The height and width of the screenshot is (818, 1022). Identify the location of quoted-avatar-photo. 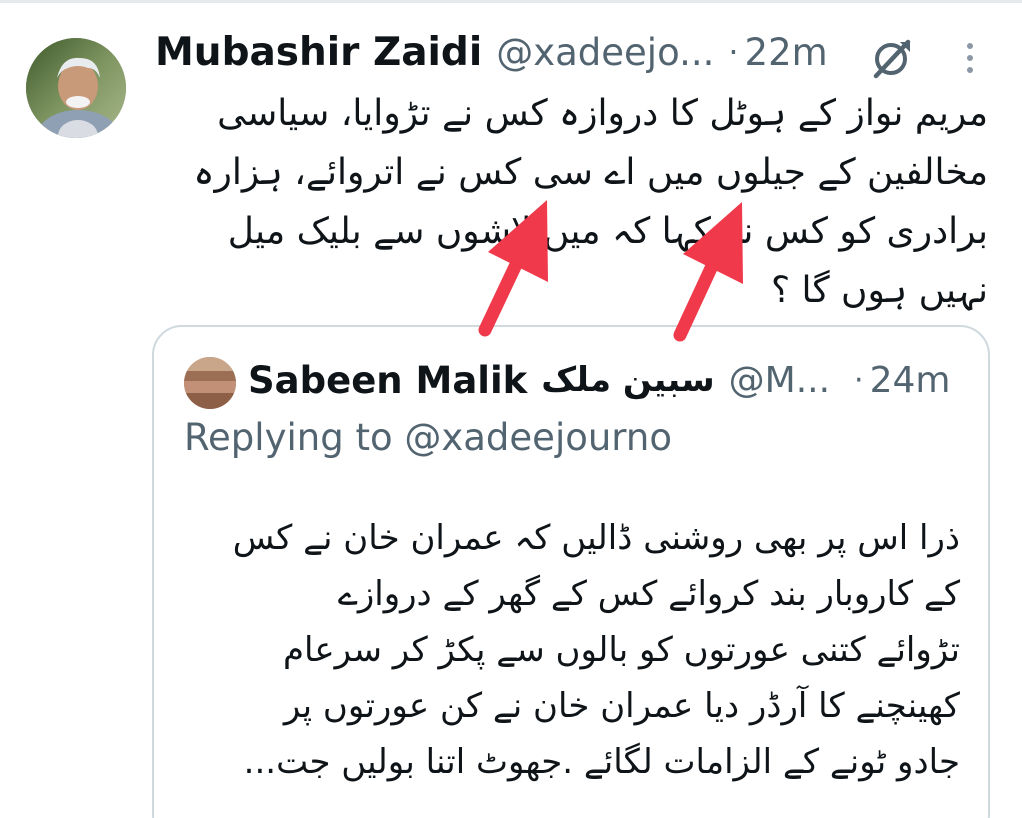
(210, 383).